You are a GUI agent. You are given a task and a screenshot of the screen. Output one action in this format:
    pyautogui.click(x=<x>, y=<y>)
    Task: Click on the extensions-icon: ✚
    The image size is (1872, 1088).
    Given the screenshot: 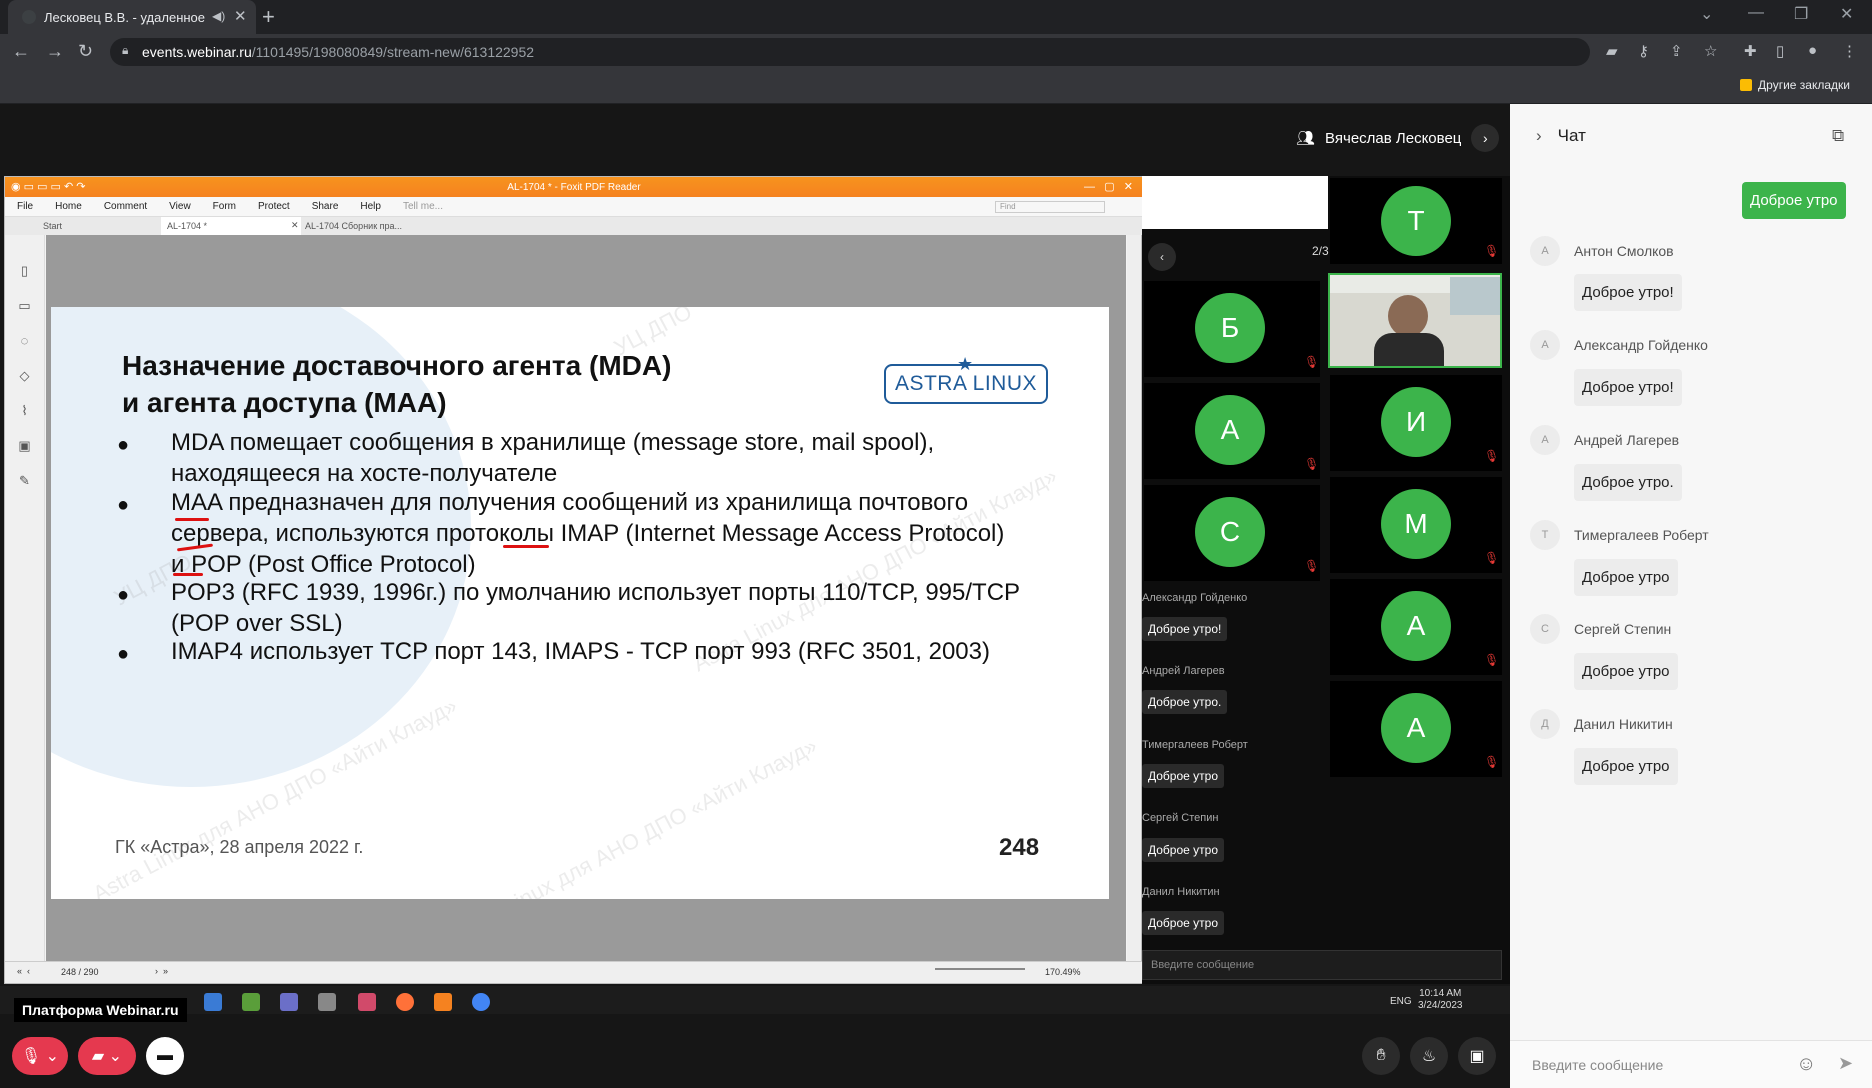 What is the action you would take?
    pyautogui.click(x=1750, y=51)
    